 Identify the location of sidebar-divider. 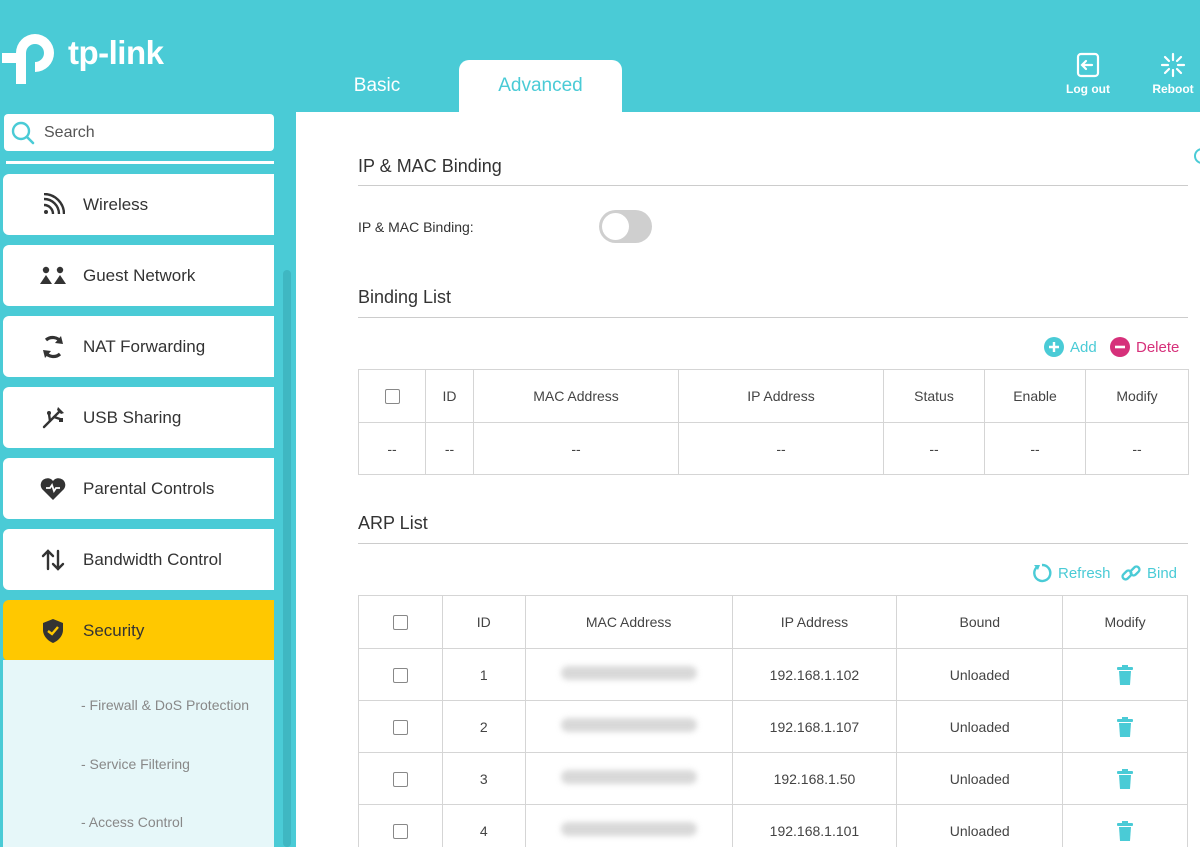
(140, 162).